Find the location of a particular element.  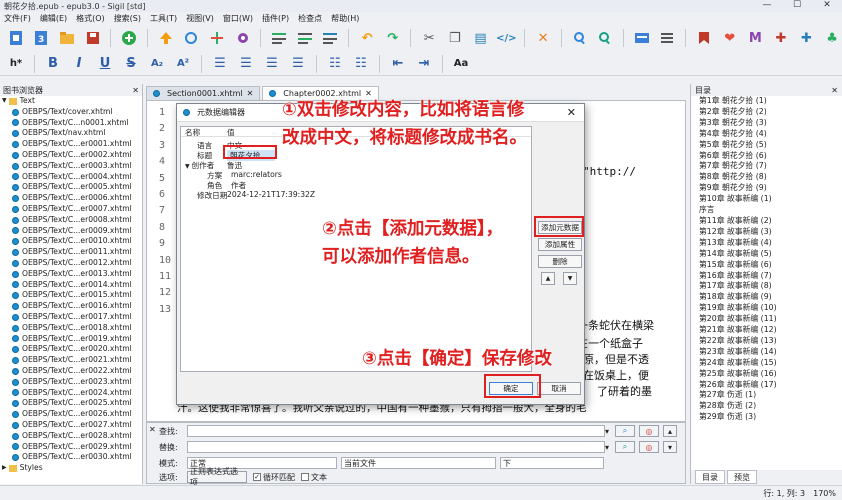

new-file-icon is located at coordinates (16, 38).